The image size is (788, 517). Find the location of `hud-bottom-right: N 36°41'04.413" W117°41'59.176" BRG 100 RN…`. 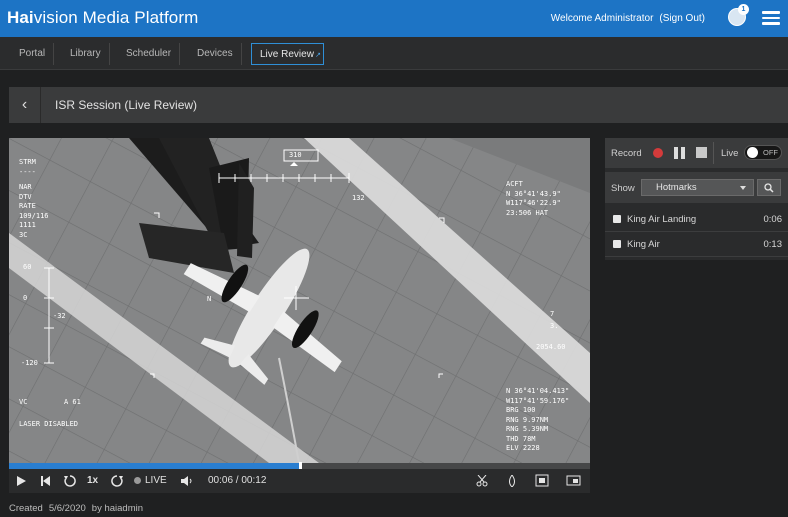

hud-bottom-right: N 36°41'04.413" W117°41'59.176" BRG 100 RN… is located at coordinates (538, 419).